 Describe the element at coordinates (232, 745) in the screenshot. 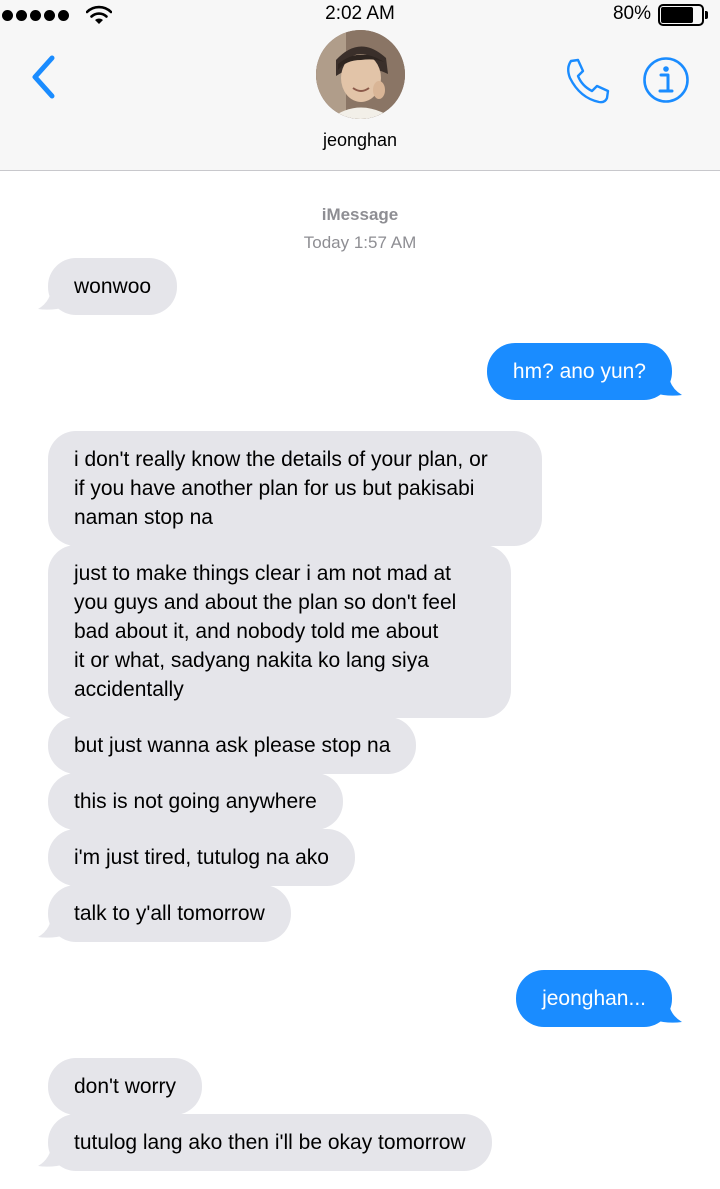

I see `message-bubble-incoming: but just wanna ask please stop na` at that location.